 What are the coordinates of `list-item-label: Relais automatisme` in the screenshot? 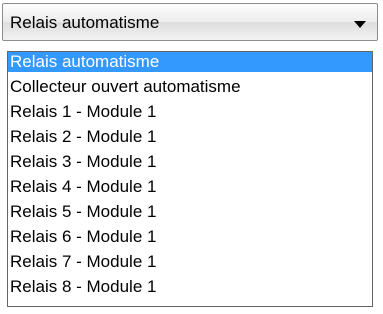 It's located at (85, 61).